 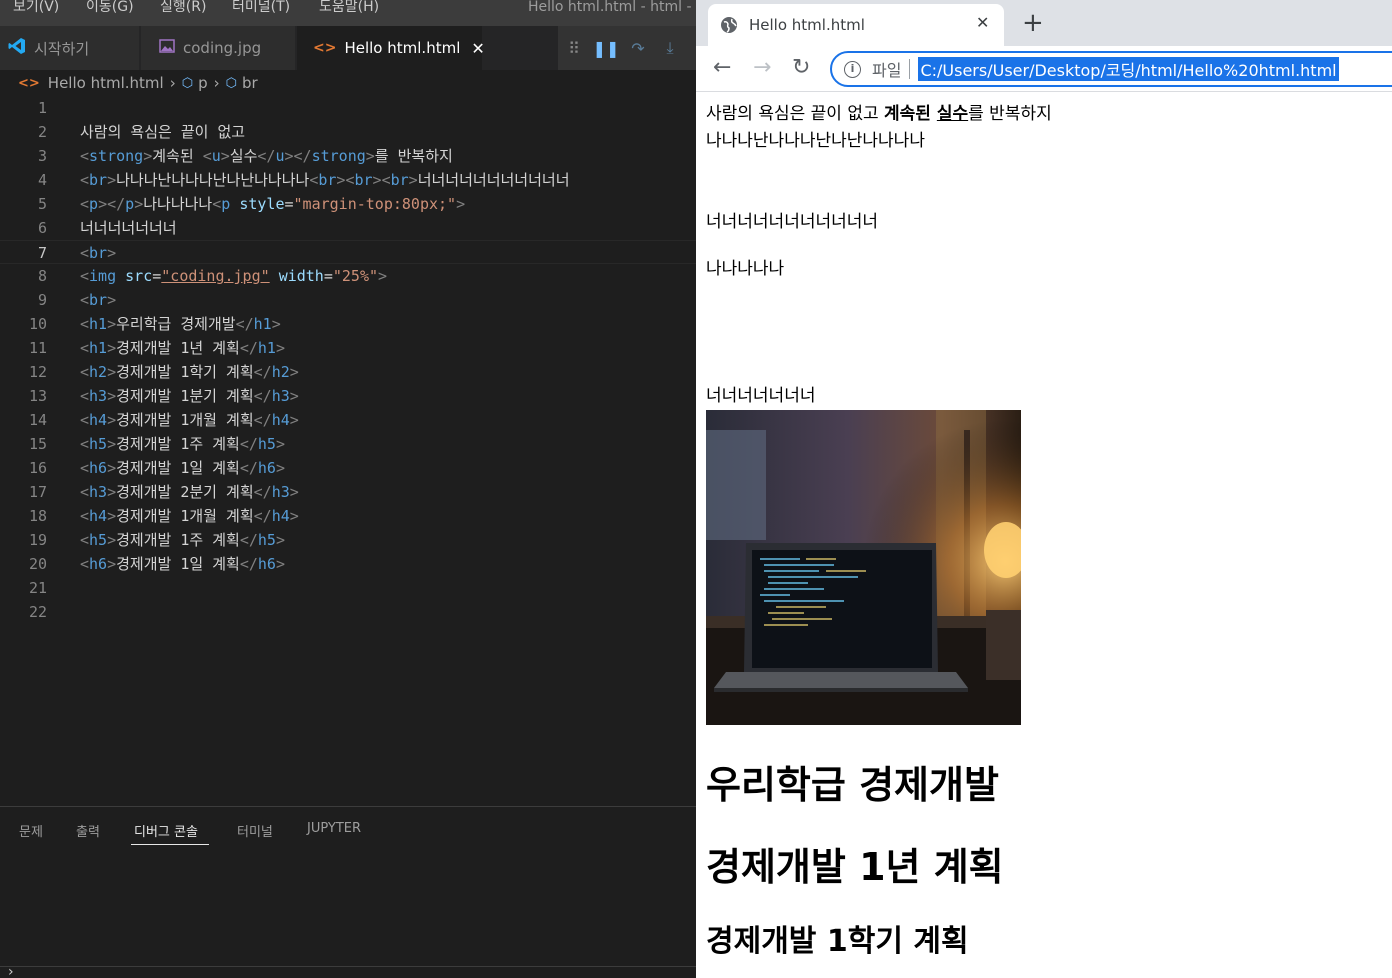 What do you see at coordinates (863, 567) in the screenshot?
I see `coding-photo` at bounding box center [863, 567].